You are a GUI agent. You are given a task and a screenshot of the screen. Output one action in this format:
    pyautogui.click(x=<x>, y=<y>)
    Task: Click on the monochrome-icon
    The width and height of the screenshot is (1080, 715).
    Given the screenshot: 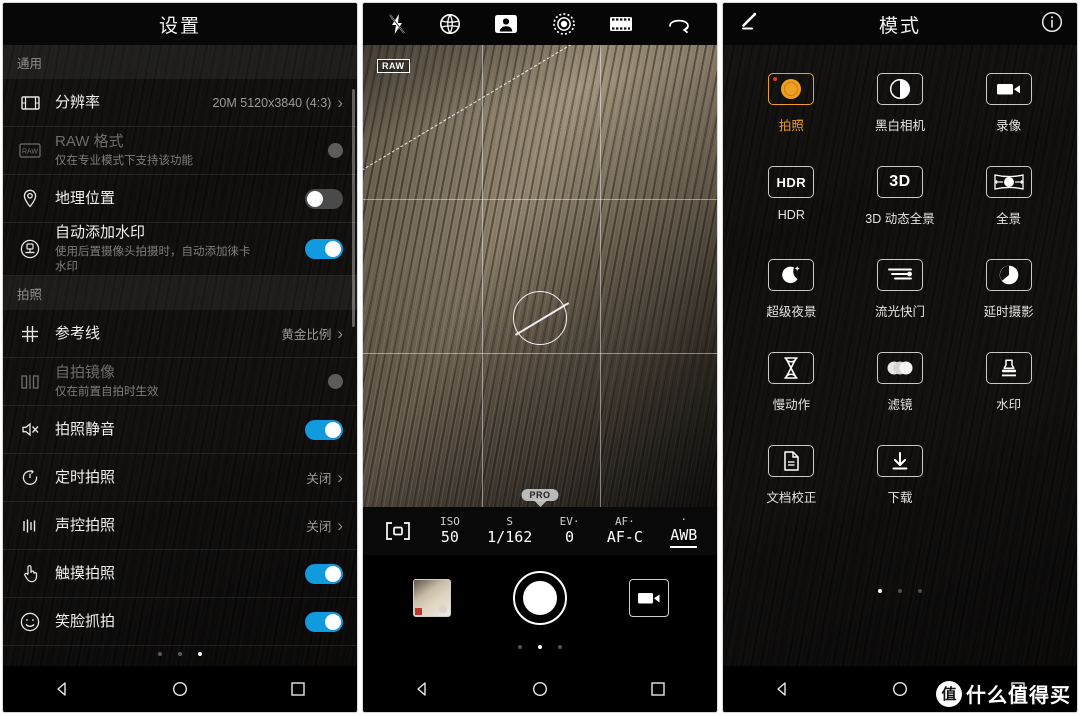 What is the action you would take?
    pyautogui.click(x=899, y=89)
    